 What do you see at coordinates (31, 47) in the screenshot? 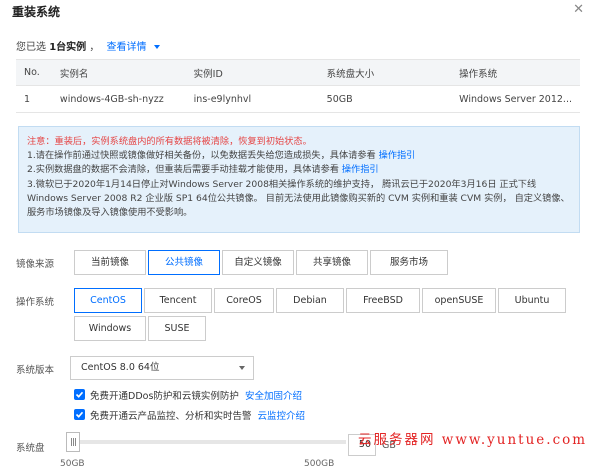
I see `summary-prefix: 您已选` at bounding box center [31, 47].